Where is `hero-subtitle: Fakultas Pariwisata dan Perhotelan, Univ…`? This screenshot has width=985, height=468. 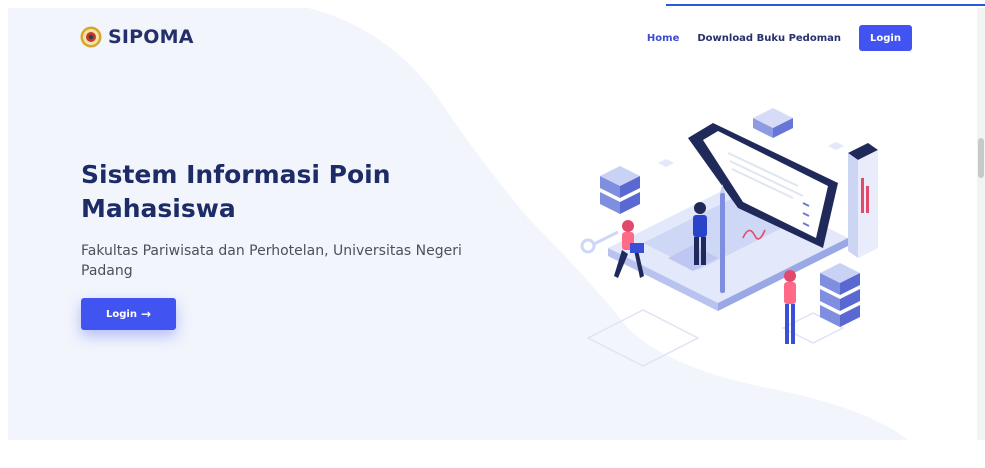
hero-subtitle: Fakultas Pariwisata dan Perhotelan, Univ… is located at coordinates (271, 261).